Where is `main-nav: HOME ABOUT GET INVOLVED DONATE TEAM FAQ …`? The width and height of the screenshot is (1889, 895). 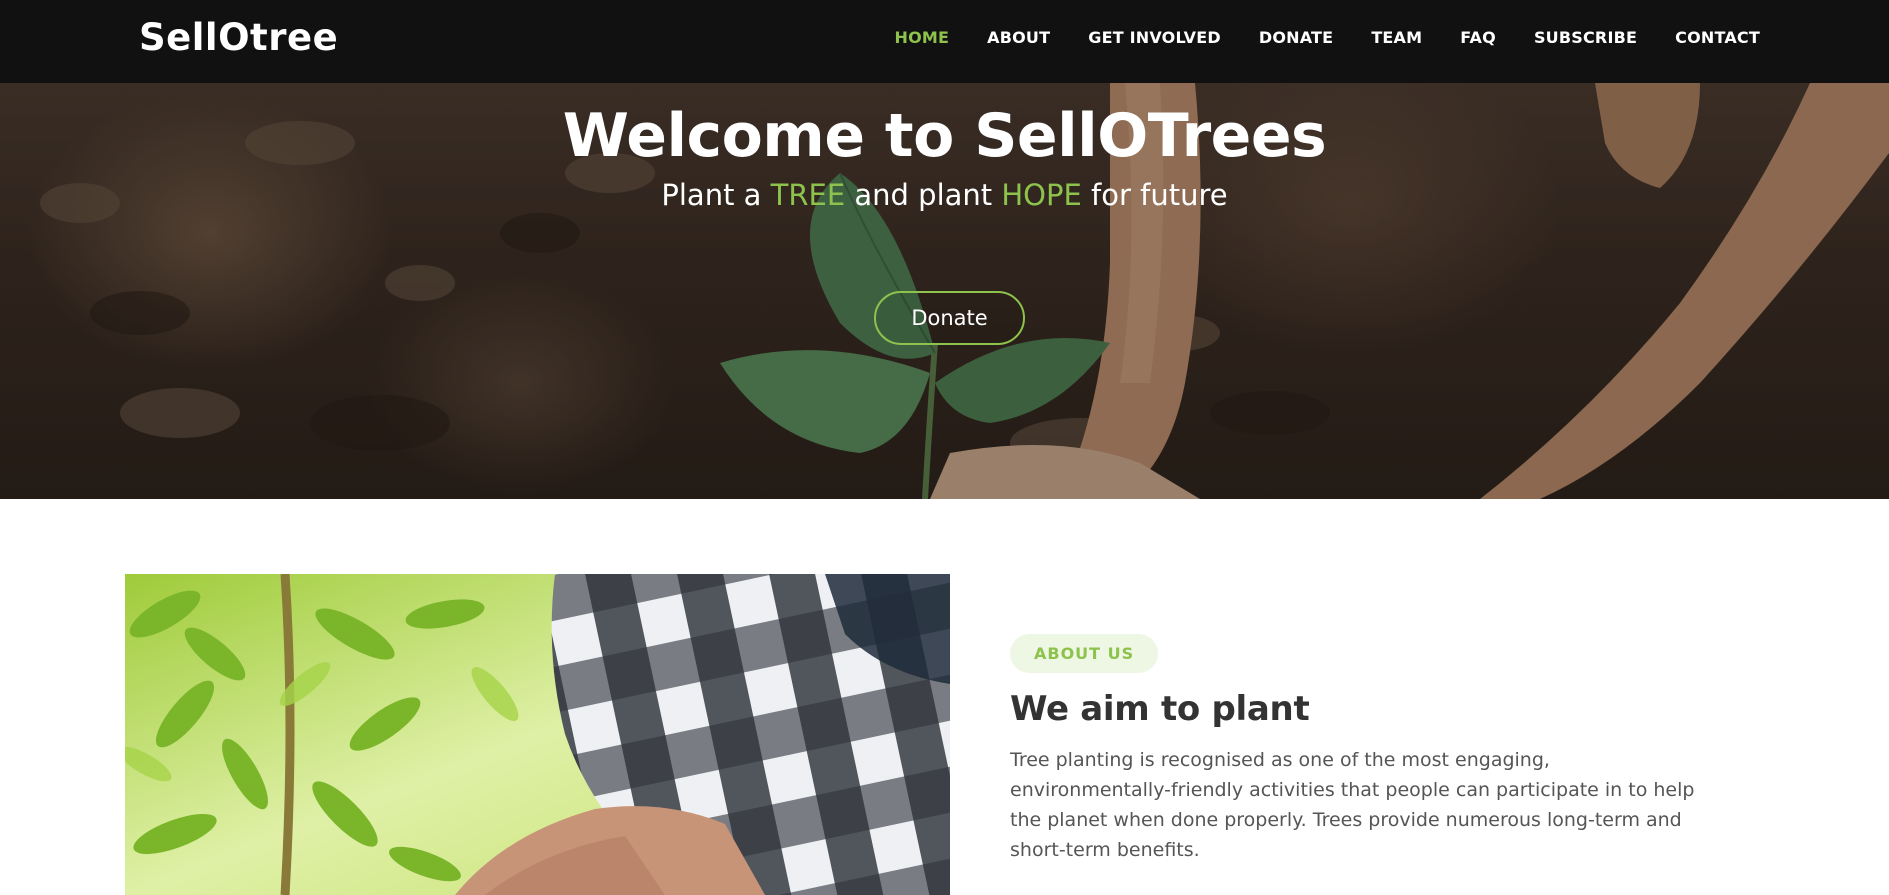
main-nav: HOME ABOUT GET INVOLVED DONATE TEAM FAQ … is located at coordinates (1309, 38).